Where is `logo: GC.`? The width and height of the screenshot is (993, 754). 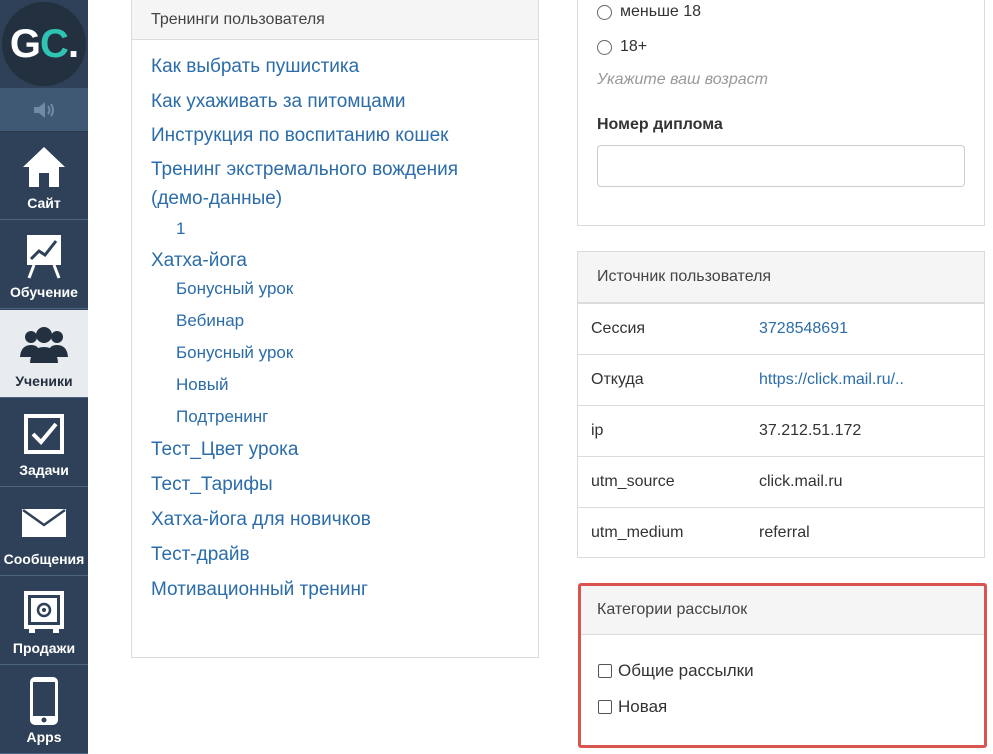 logo: GC. is located at coordinates (44, 44).